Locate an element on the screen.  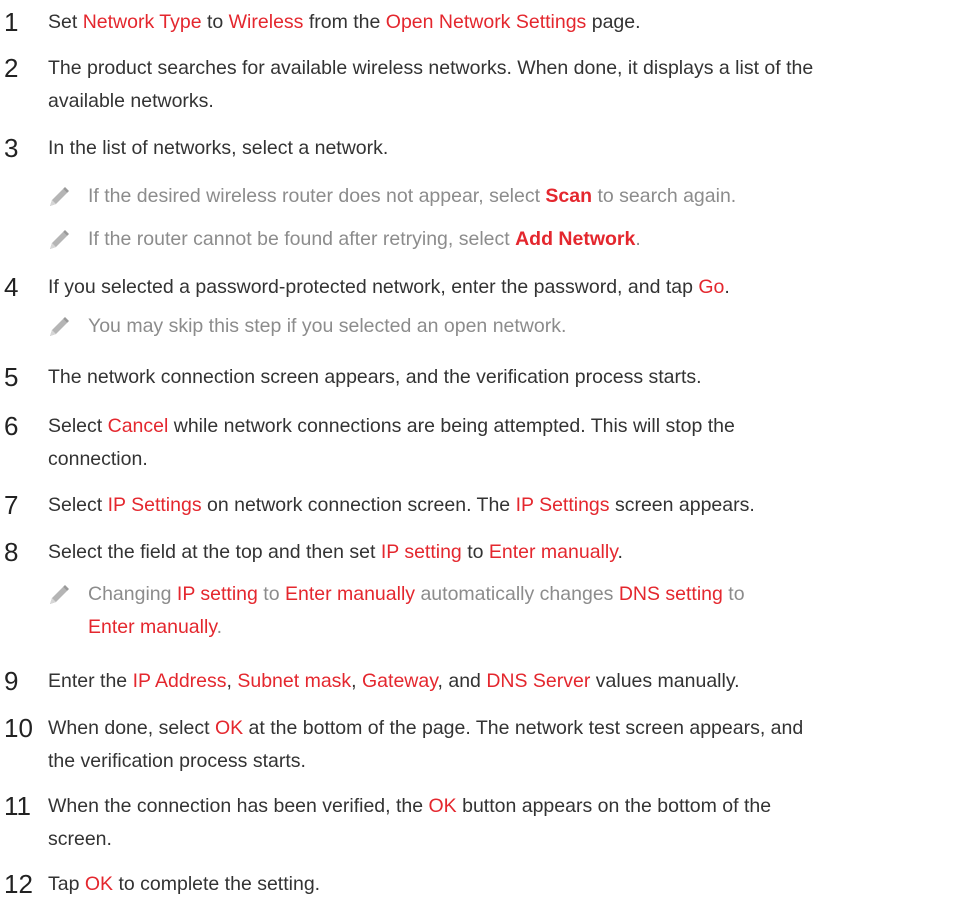
step-text: Tap OK to complete the setting. is located at coordinates (502, 884).